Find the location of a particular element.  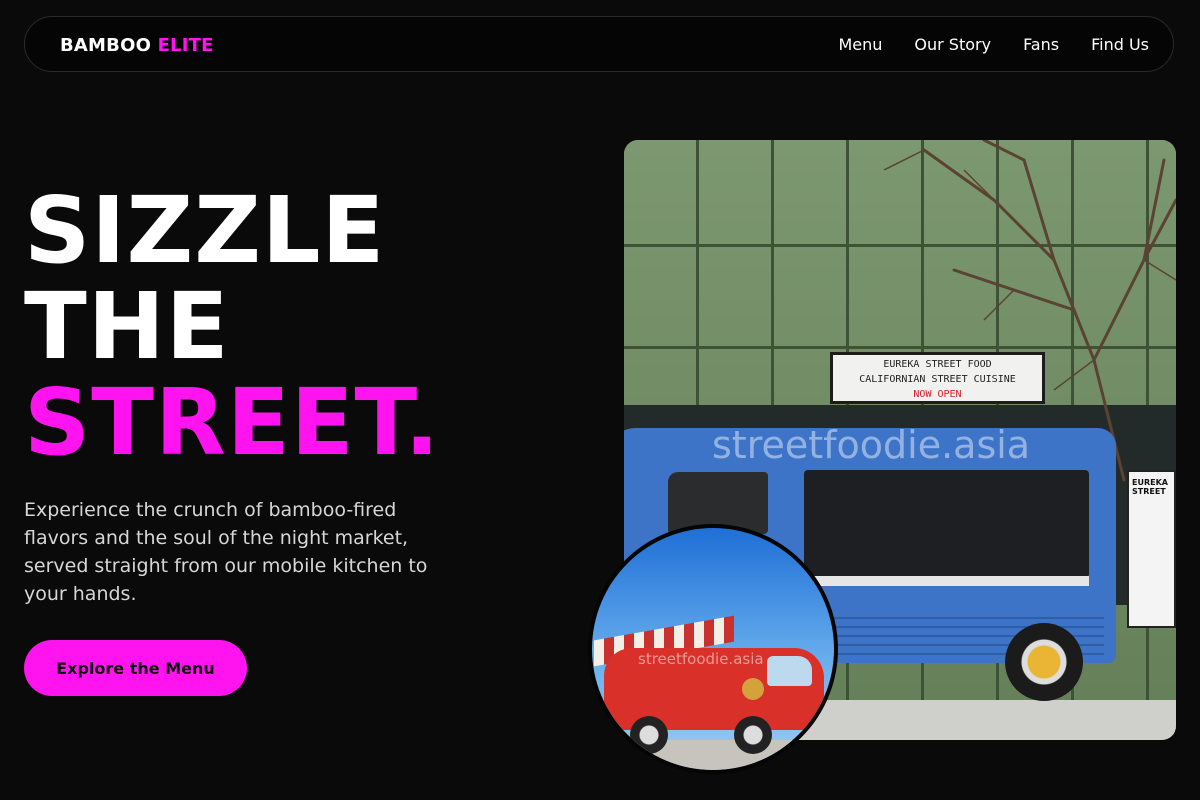

truck-counter is located at coordinates (946, 581).